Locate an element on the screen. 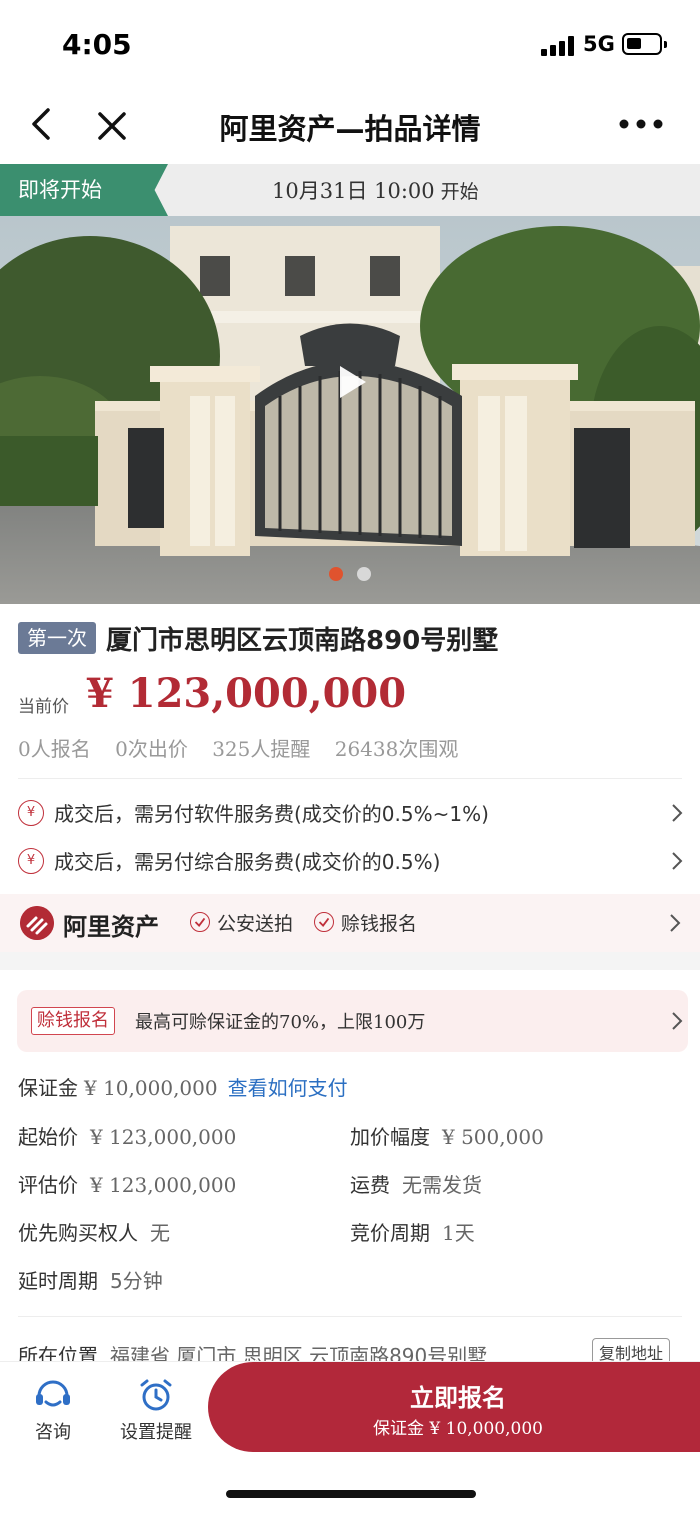  auction-start-banner: 即将开始 10月31日 10:00 开始 is located at coordinates (350, 190).